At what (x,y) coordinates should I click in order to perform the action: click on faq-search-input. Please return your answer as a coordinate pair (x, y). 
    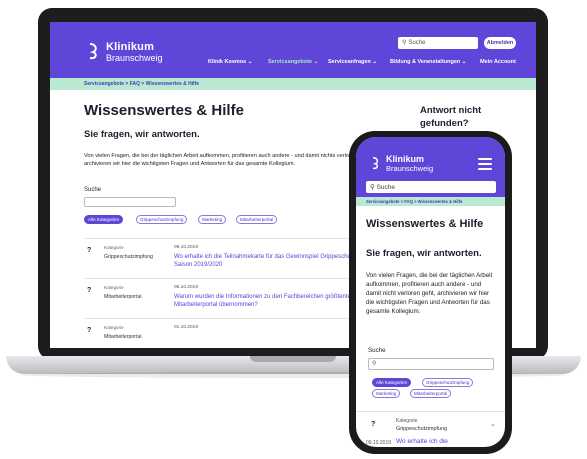
    Looking at the image, I should click on (130, 202).